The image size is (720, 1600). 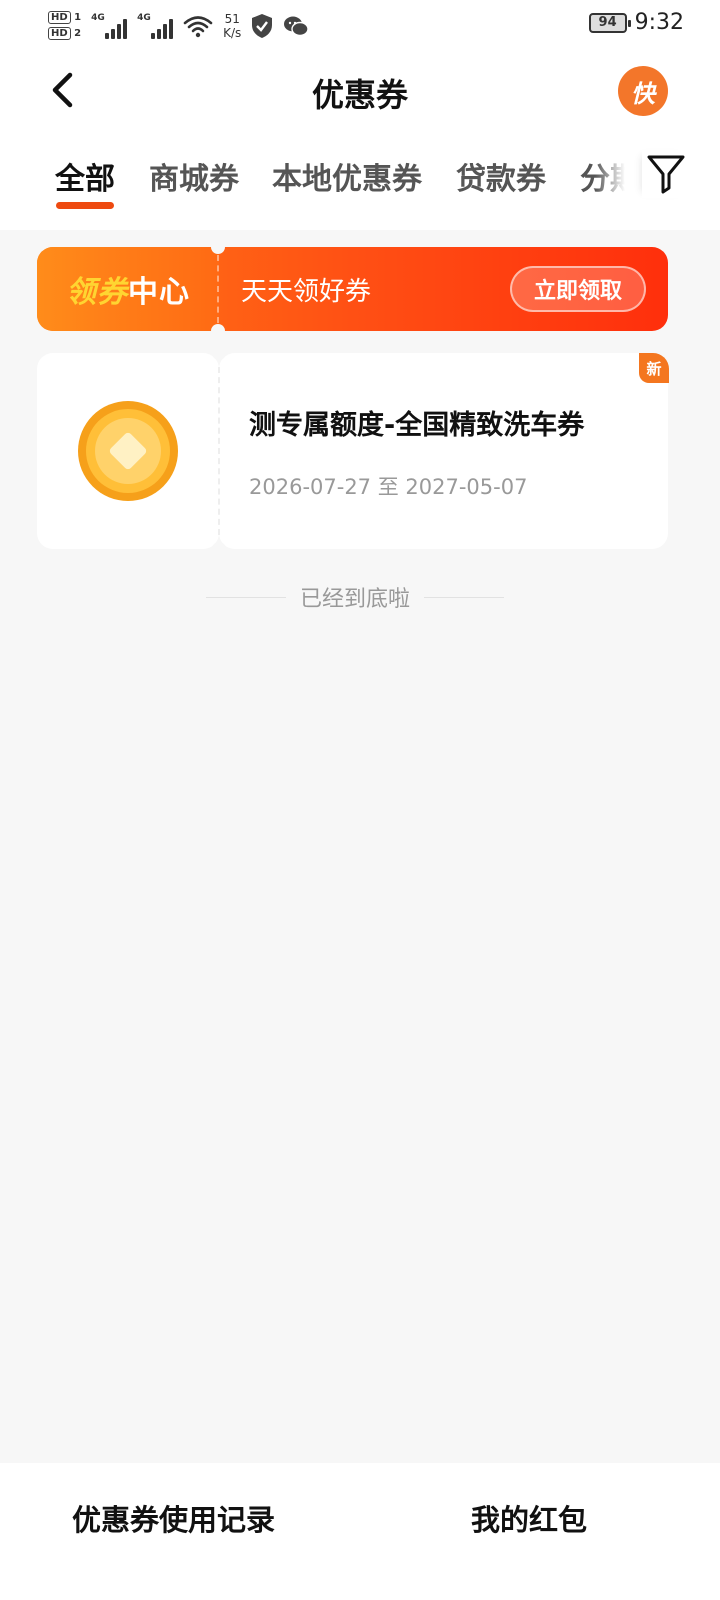 I want to click on coupon-divider, so click(x=219, y=451).